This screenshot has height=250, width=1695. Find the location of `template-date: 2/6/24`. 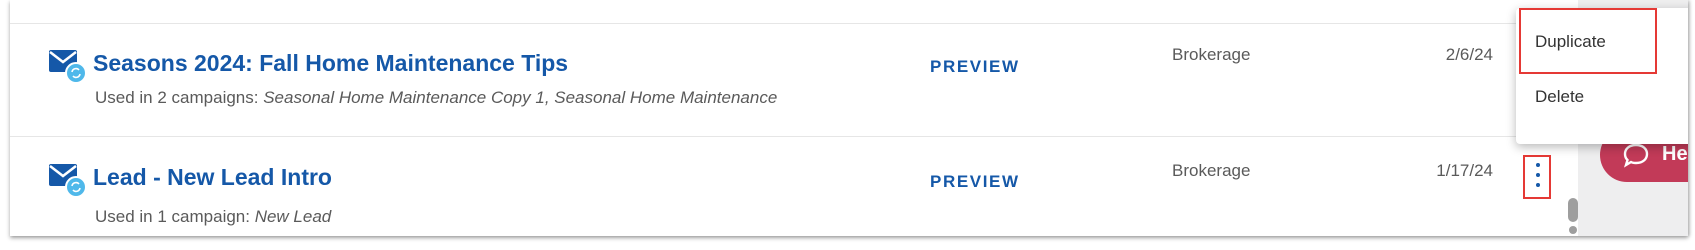

template-date: 2/6/24 is located at coordinates (1469, 54).